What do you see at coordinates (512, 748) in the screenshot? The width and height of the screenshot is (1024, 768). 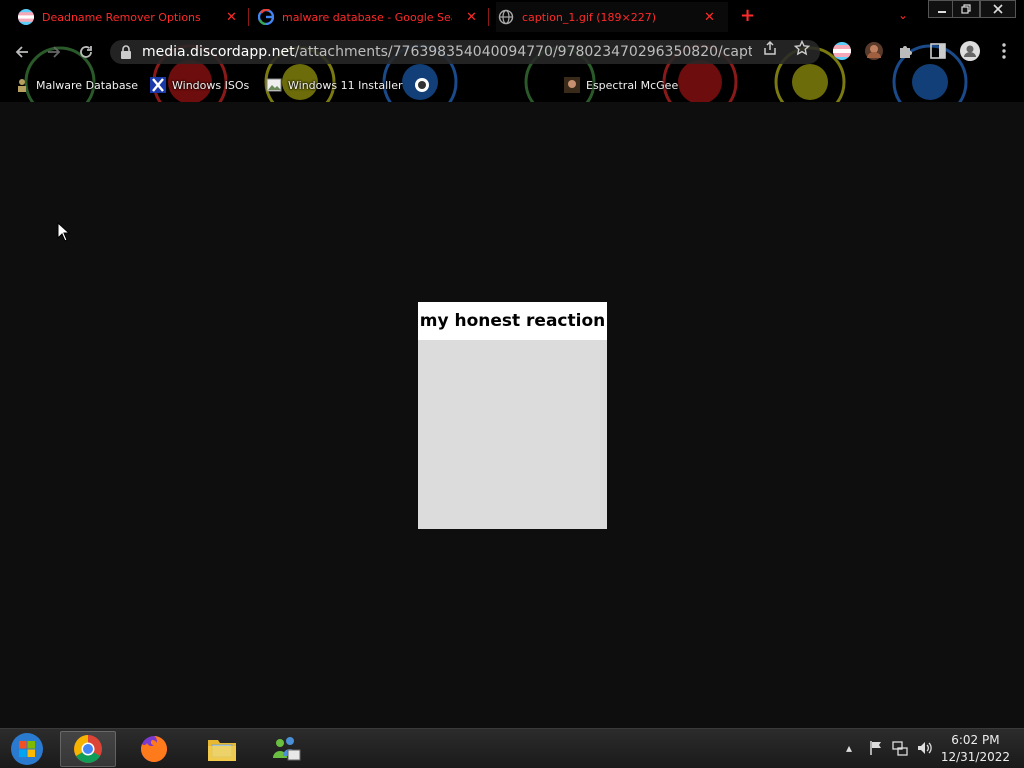 I see `taskbar: ▴ 6:02 PM 12/31/2022` at bounding box center [512, 748].